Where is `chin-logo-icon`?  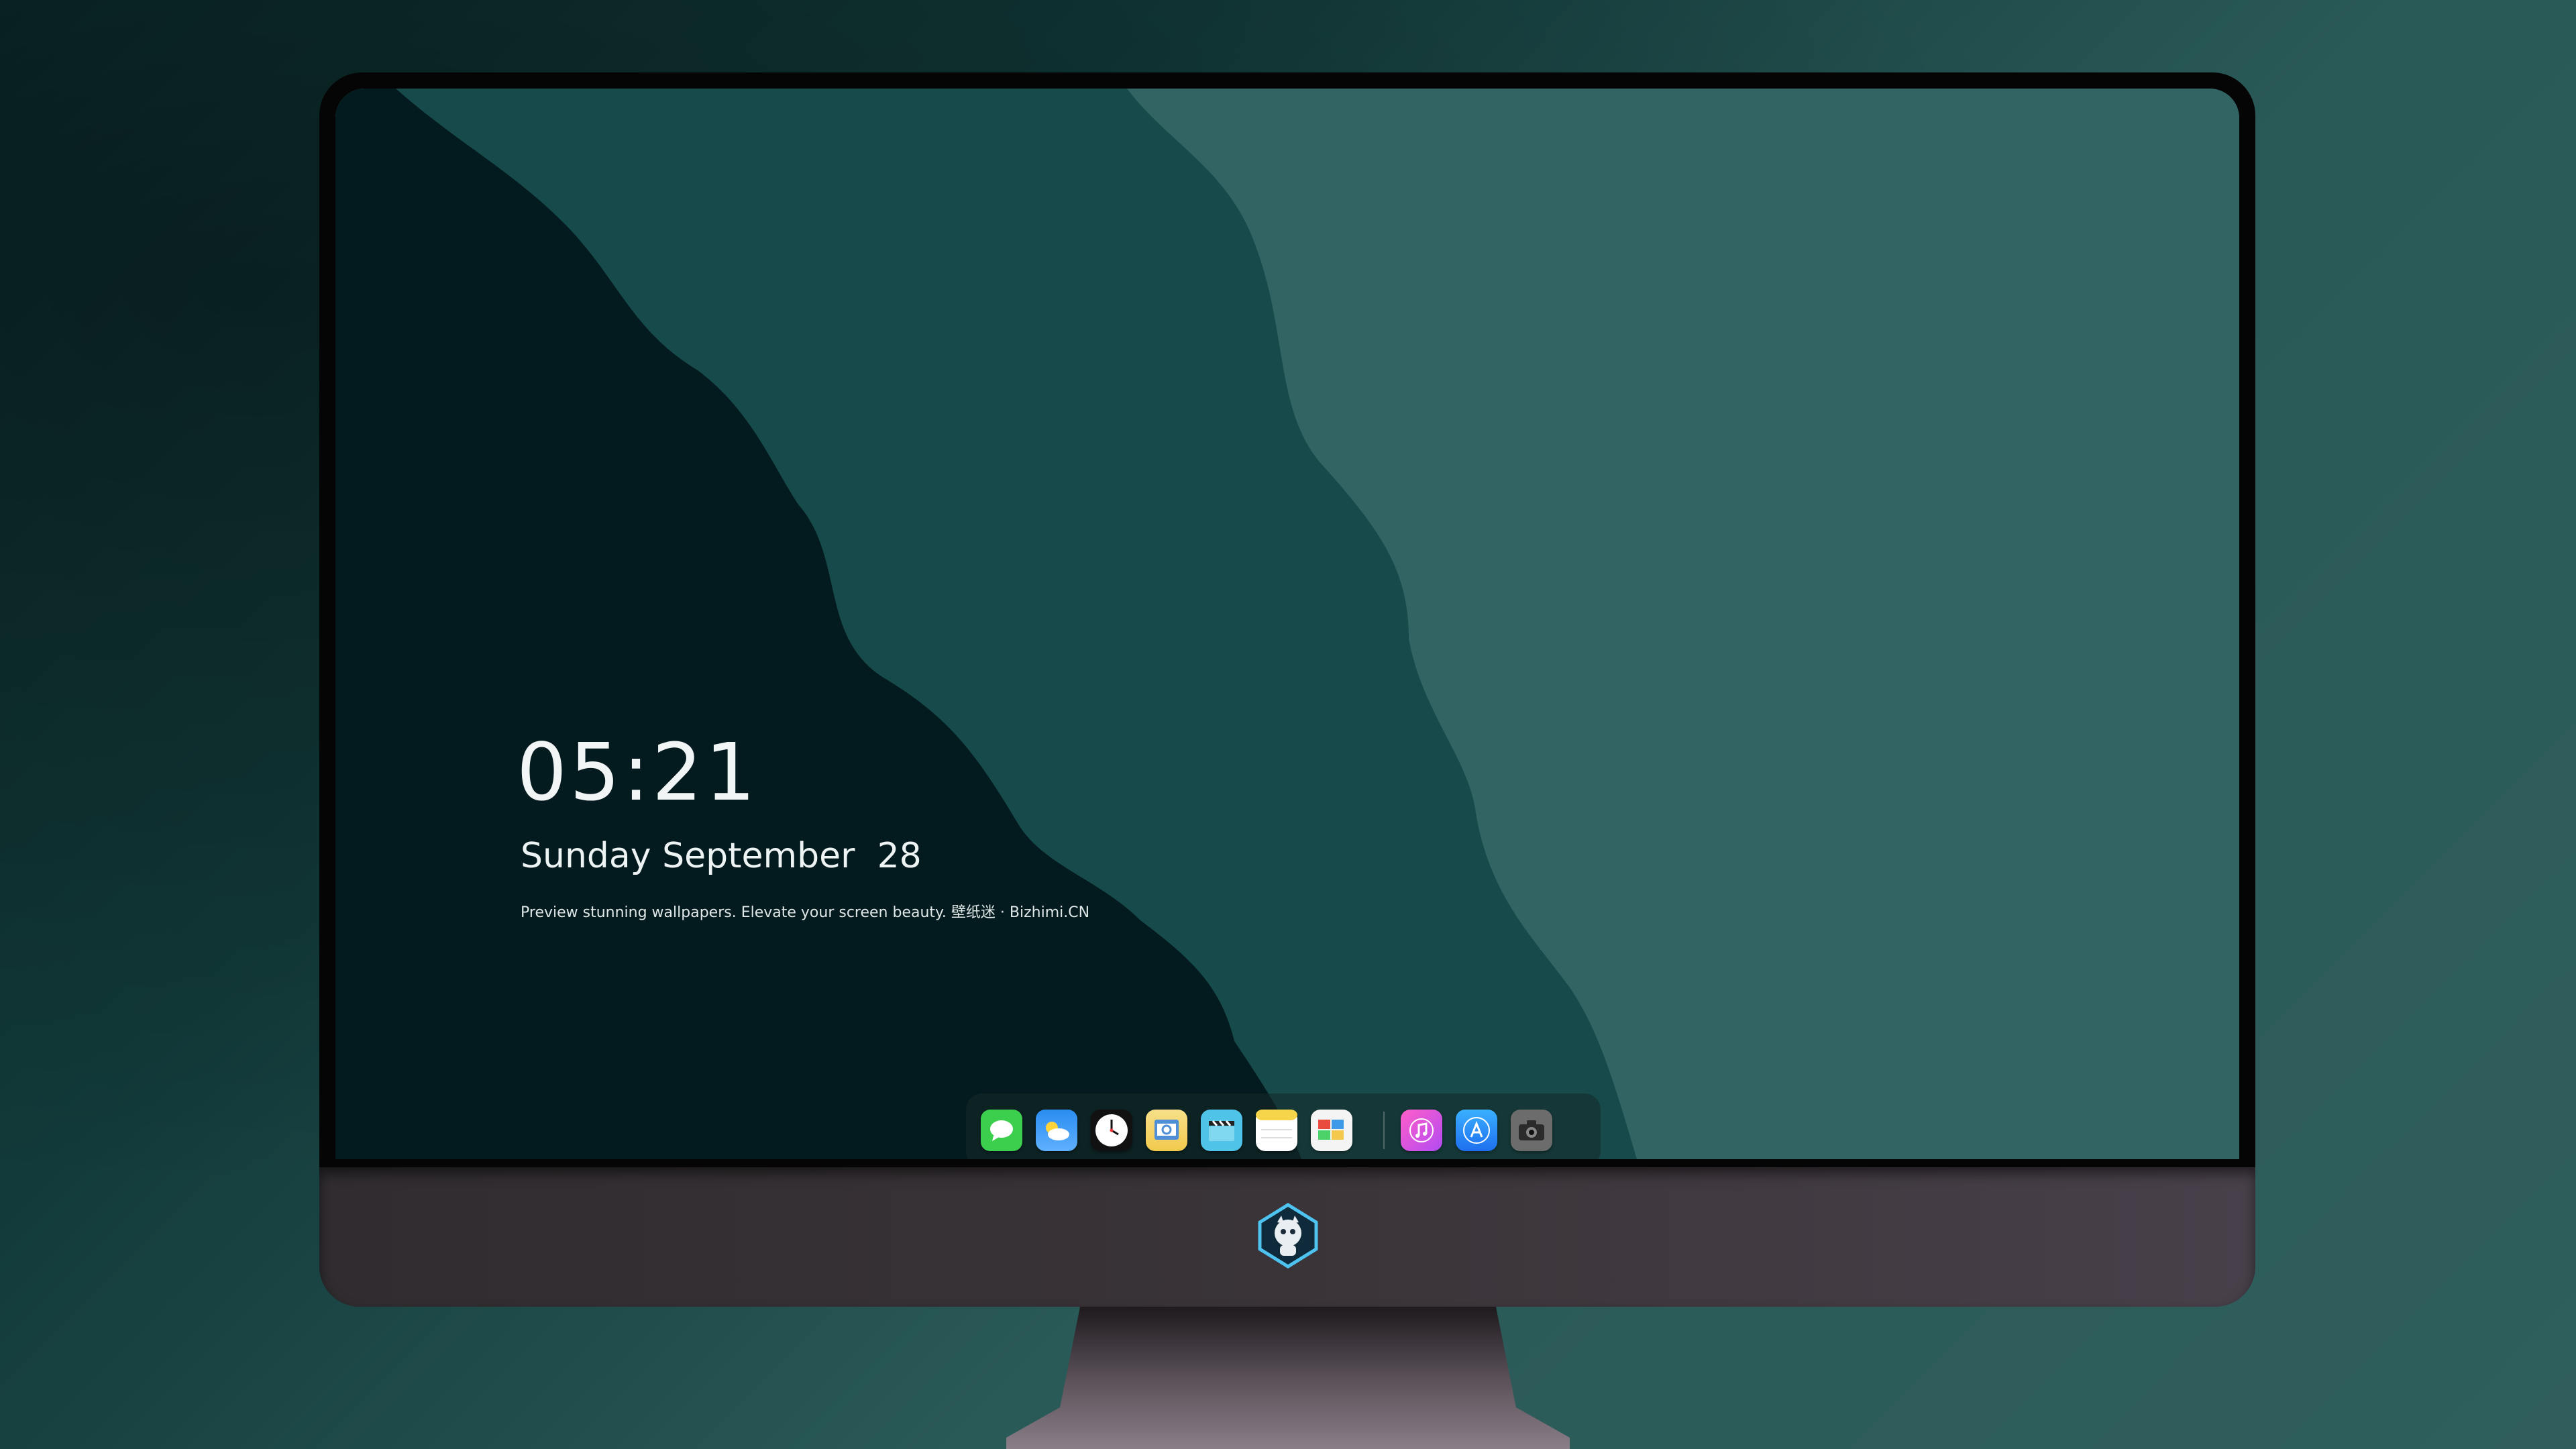
chin-logo-icon is located at coordinates (1288, 1236).